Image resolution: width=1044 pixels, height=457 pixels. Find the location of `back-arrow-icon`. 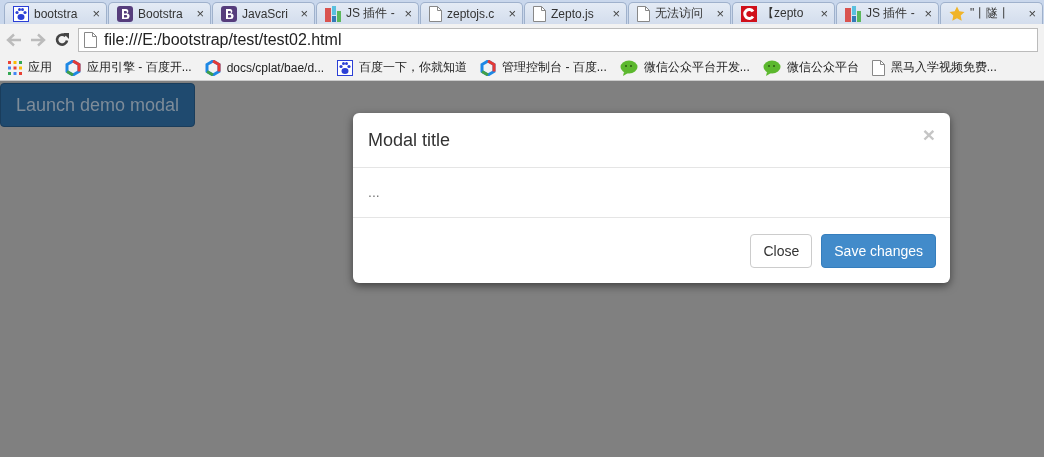

back-arrow-icon is located at coordinates (14, 39).